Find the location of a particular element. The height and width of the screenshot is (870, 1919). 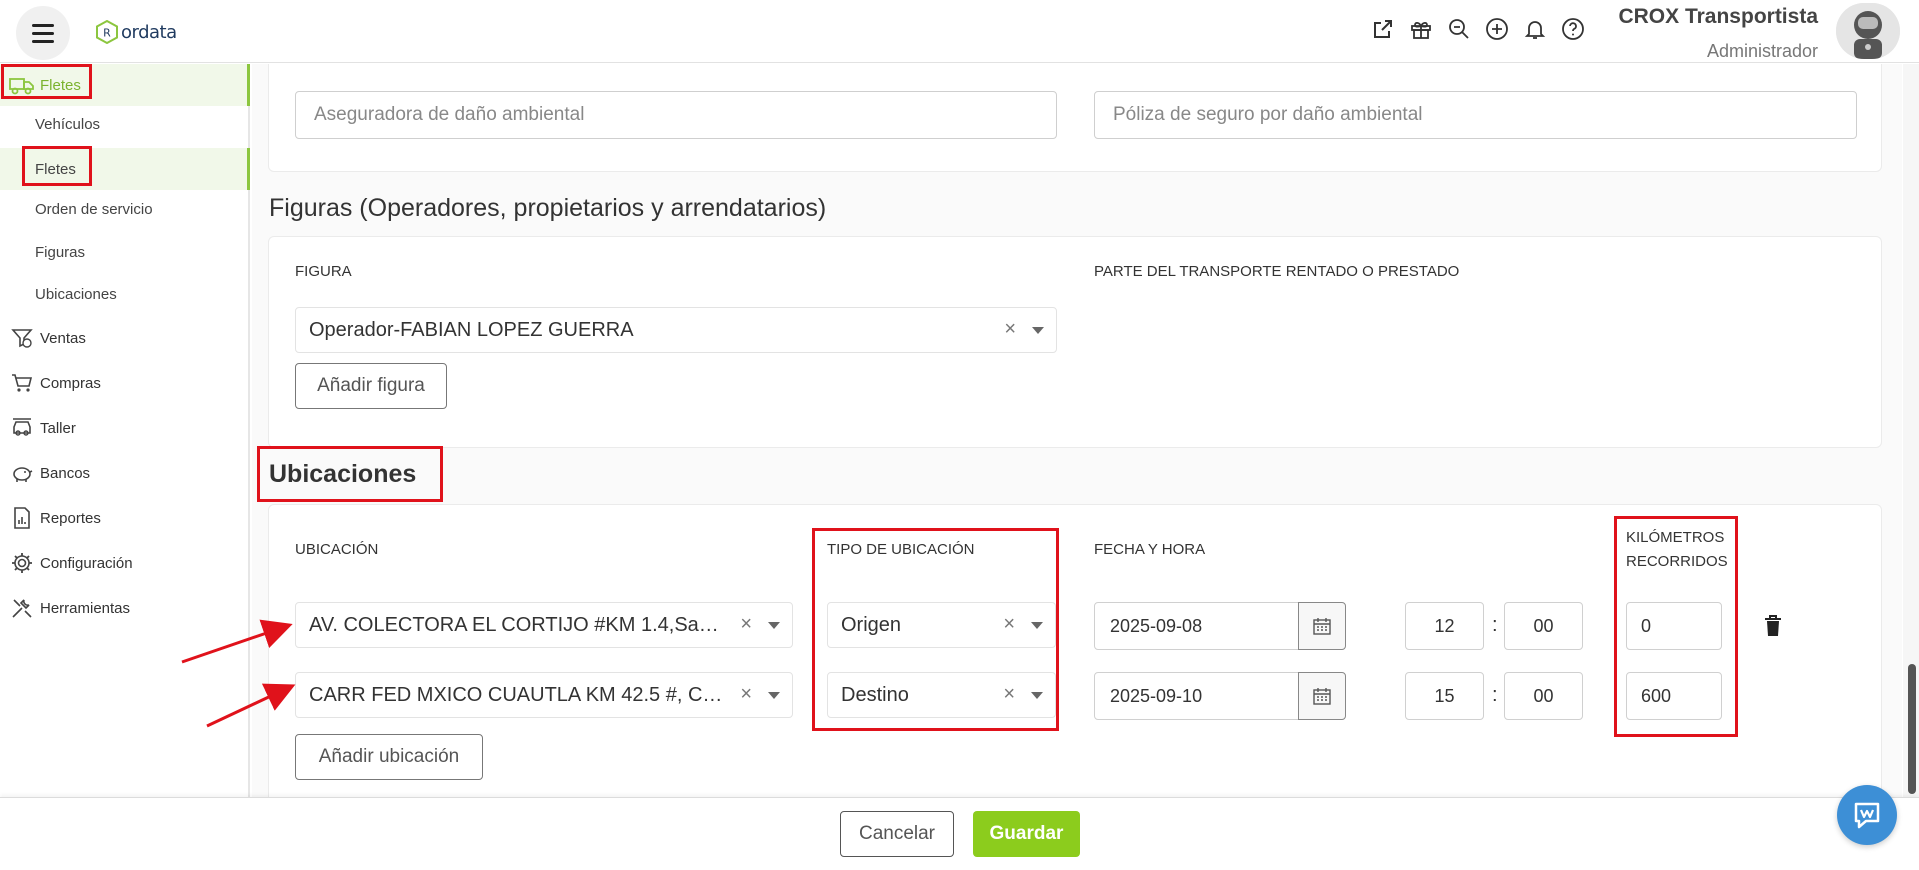

menu-toggle-button is located at coordinates (43, 33).